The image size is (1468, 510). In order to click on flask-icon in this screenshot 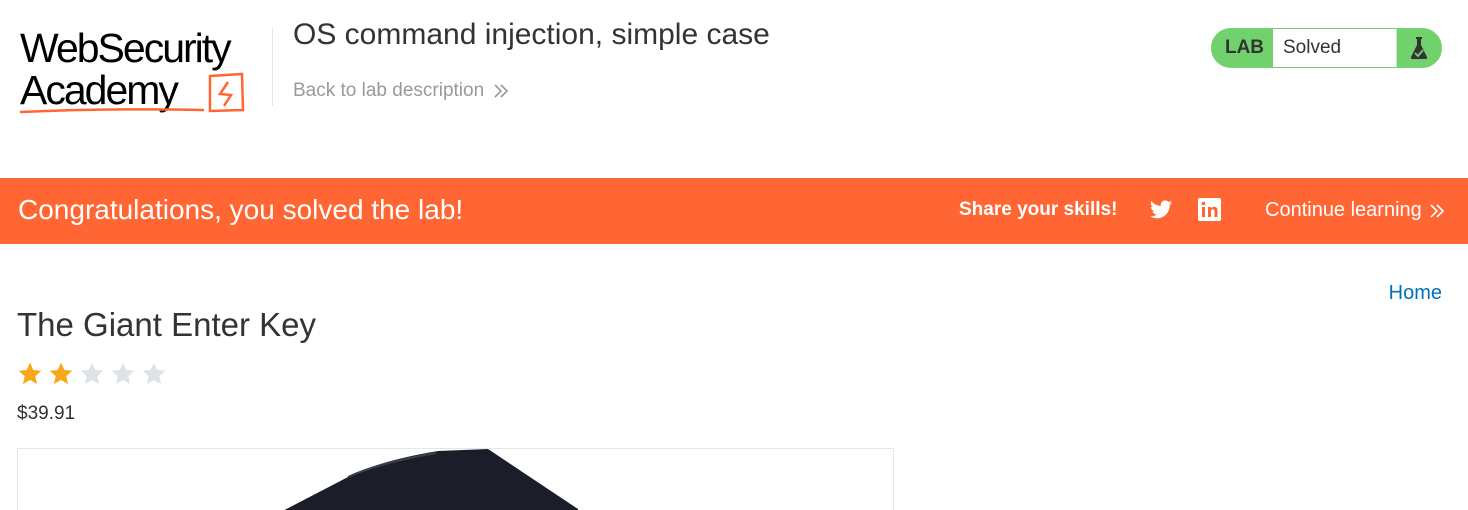, I will do `click(1419, 48)`.